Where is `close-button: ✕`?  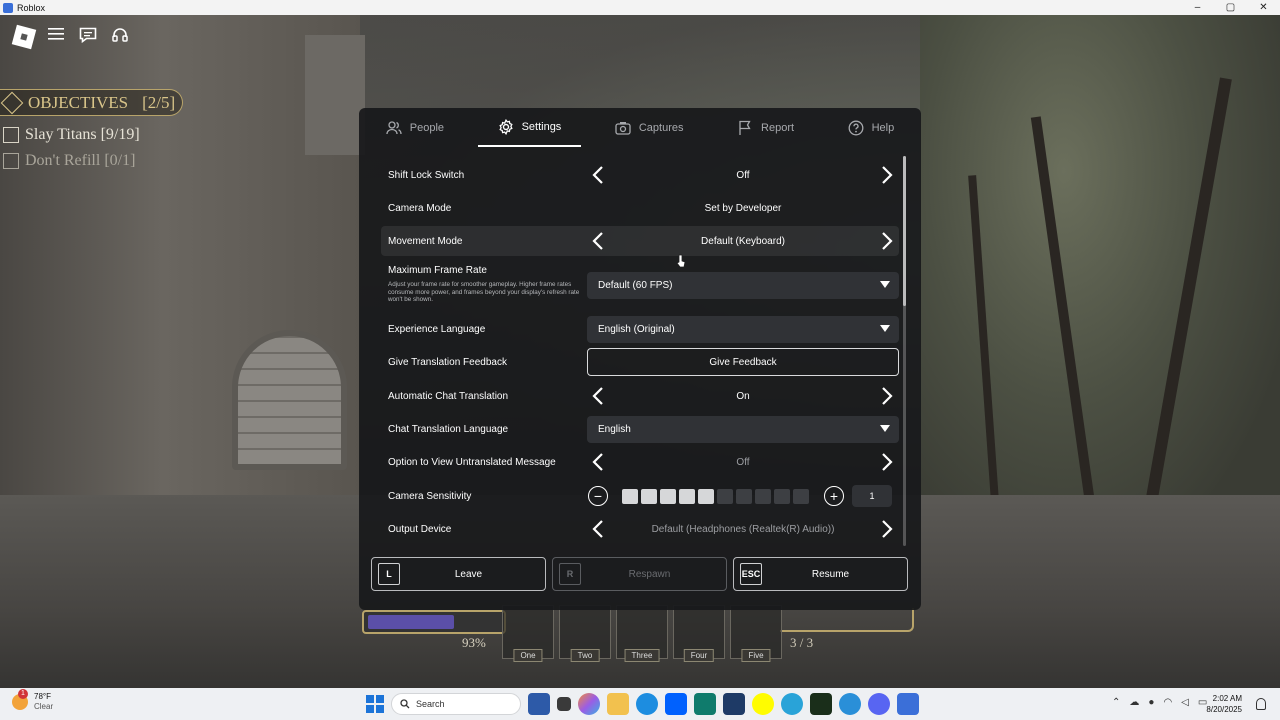 close-button: ✕ is located at coordinates (1263, 7).